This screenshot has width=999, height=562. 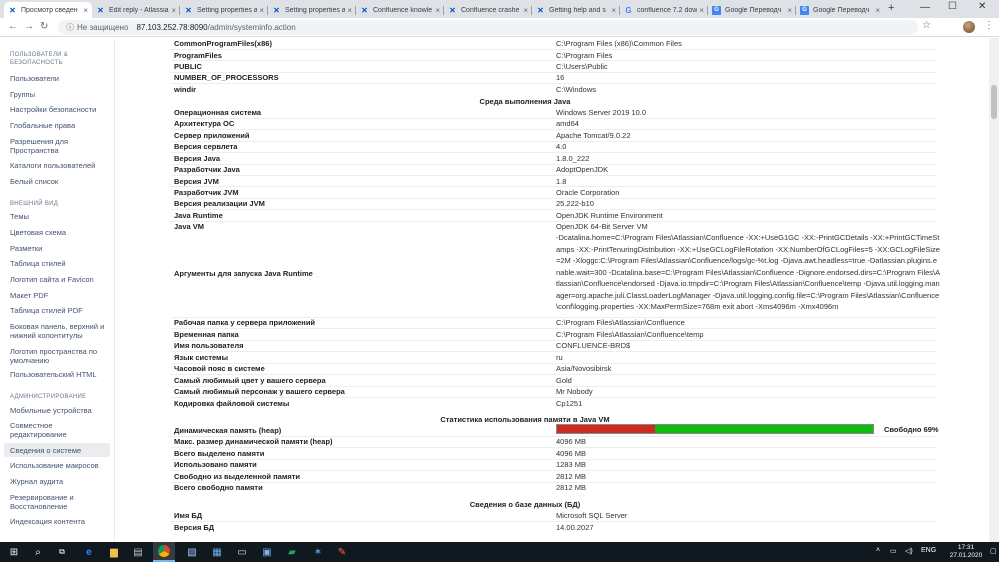 What do you see at coordinates (403, 10) in the screenshot?
I see `tab-title: Confluence knowle` at bounding box center [403, 10].